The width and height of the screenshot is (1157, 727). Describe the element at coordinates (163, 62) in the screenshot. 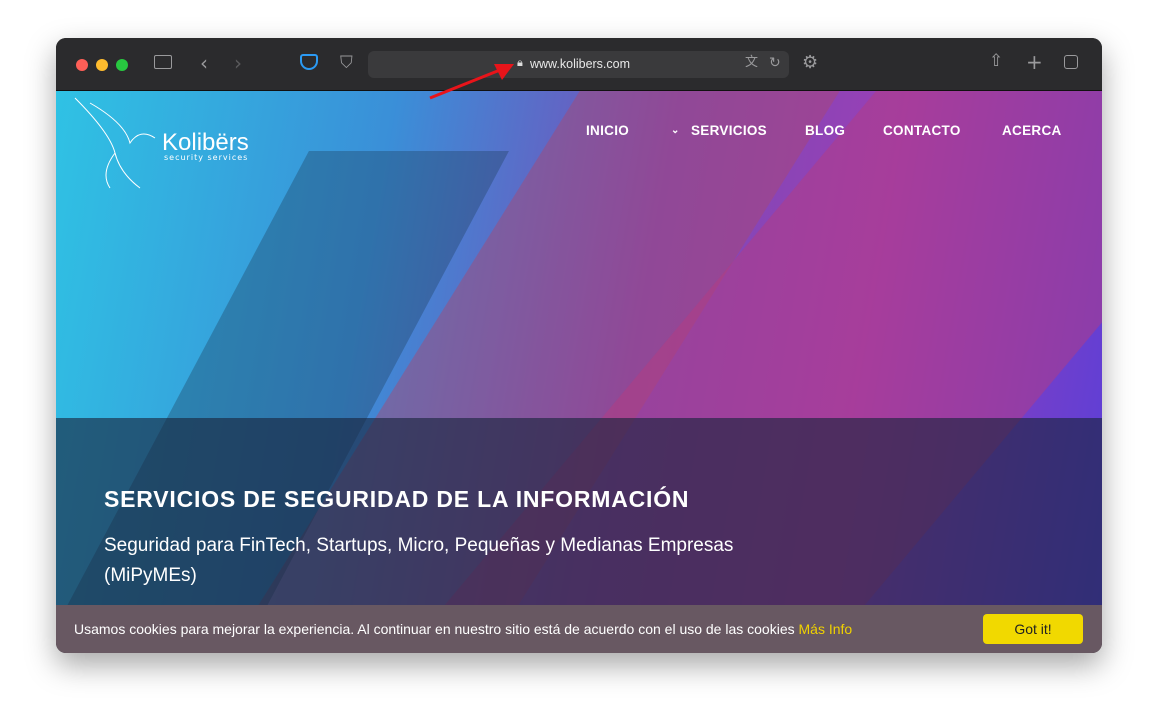

I see `sidebar-icon` at that location.